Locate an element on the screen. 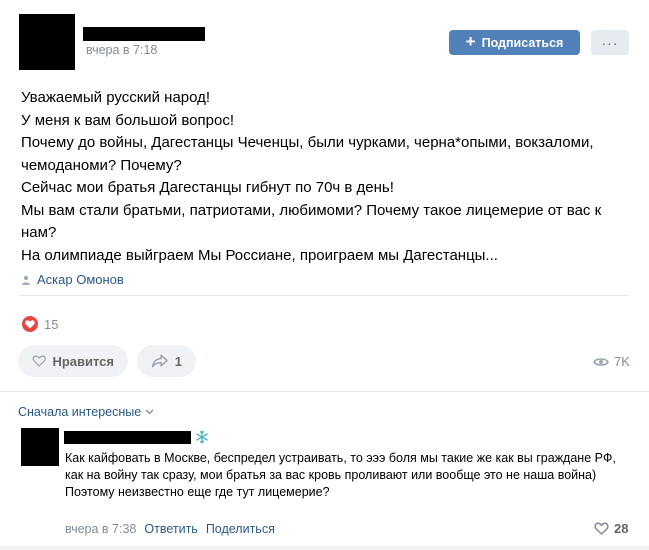 The height and width of the screenshot is (550, 649). post-text-line: У меня к вам большой вопрос! is located at coordinates (127, 120).